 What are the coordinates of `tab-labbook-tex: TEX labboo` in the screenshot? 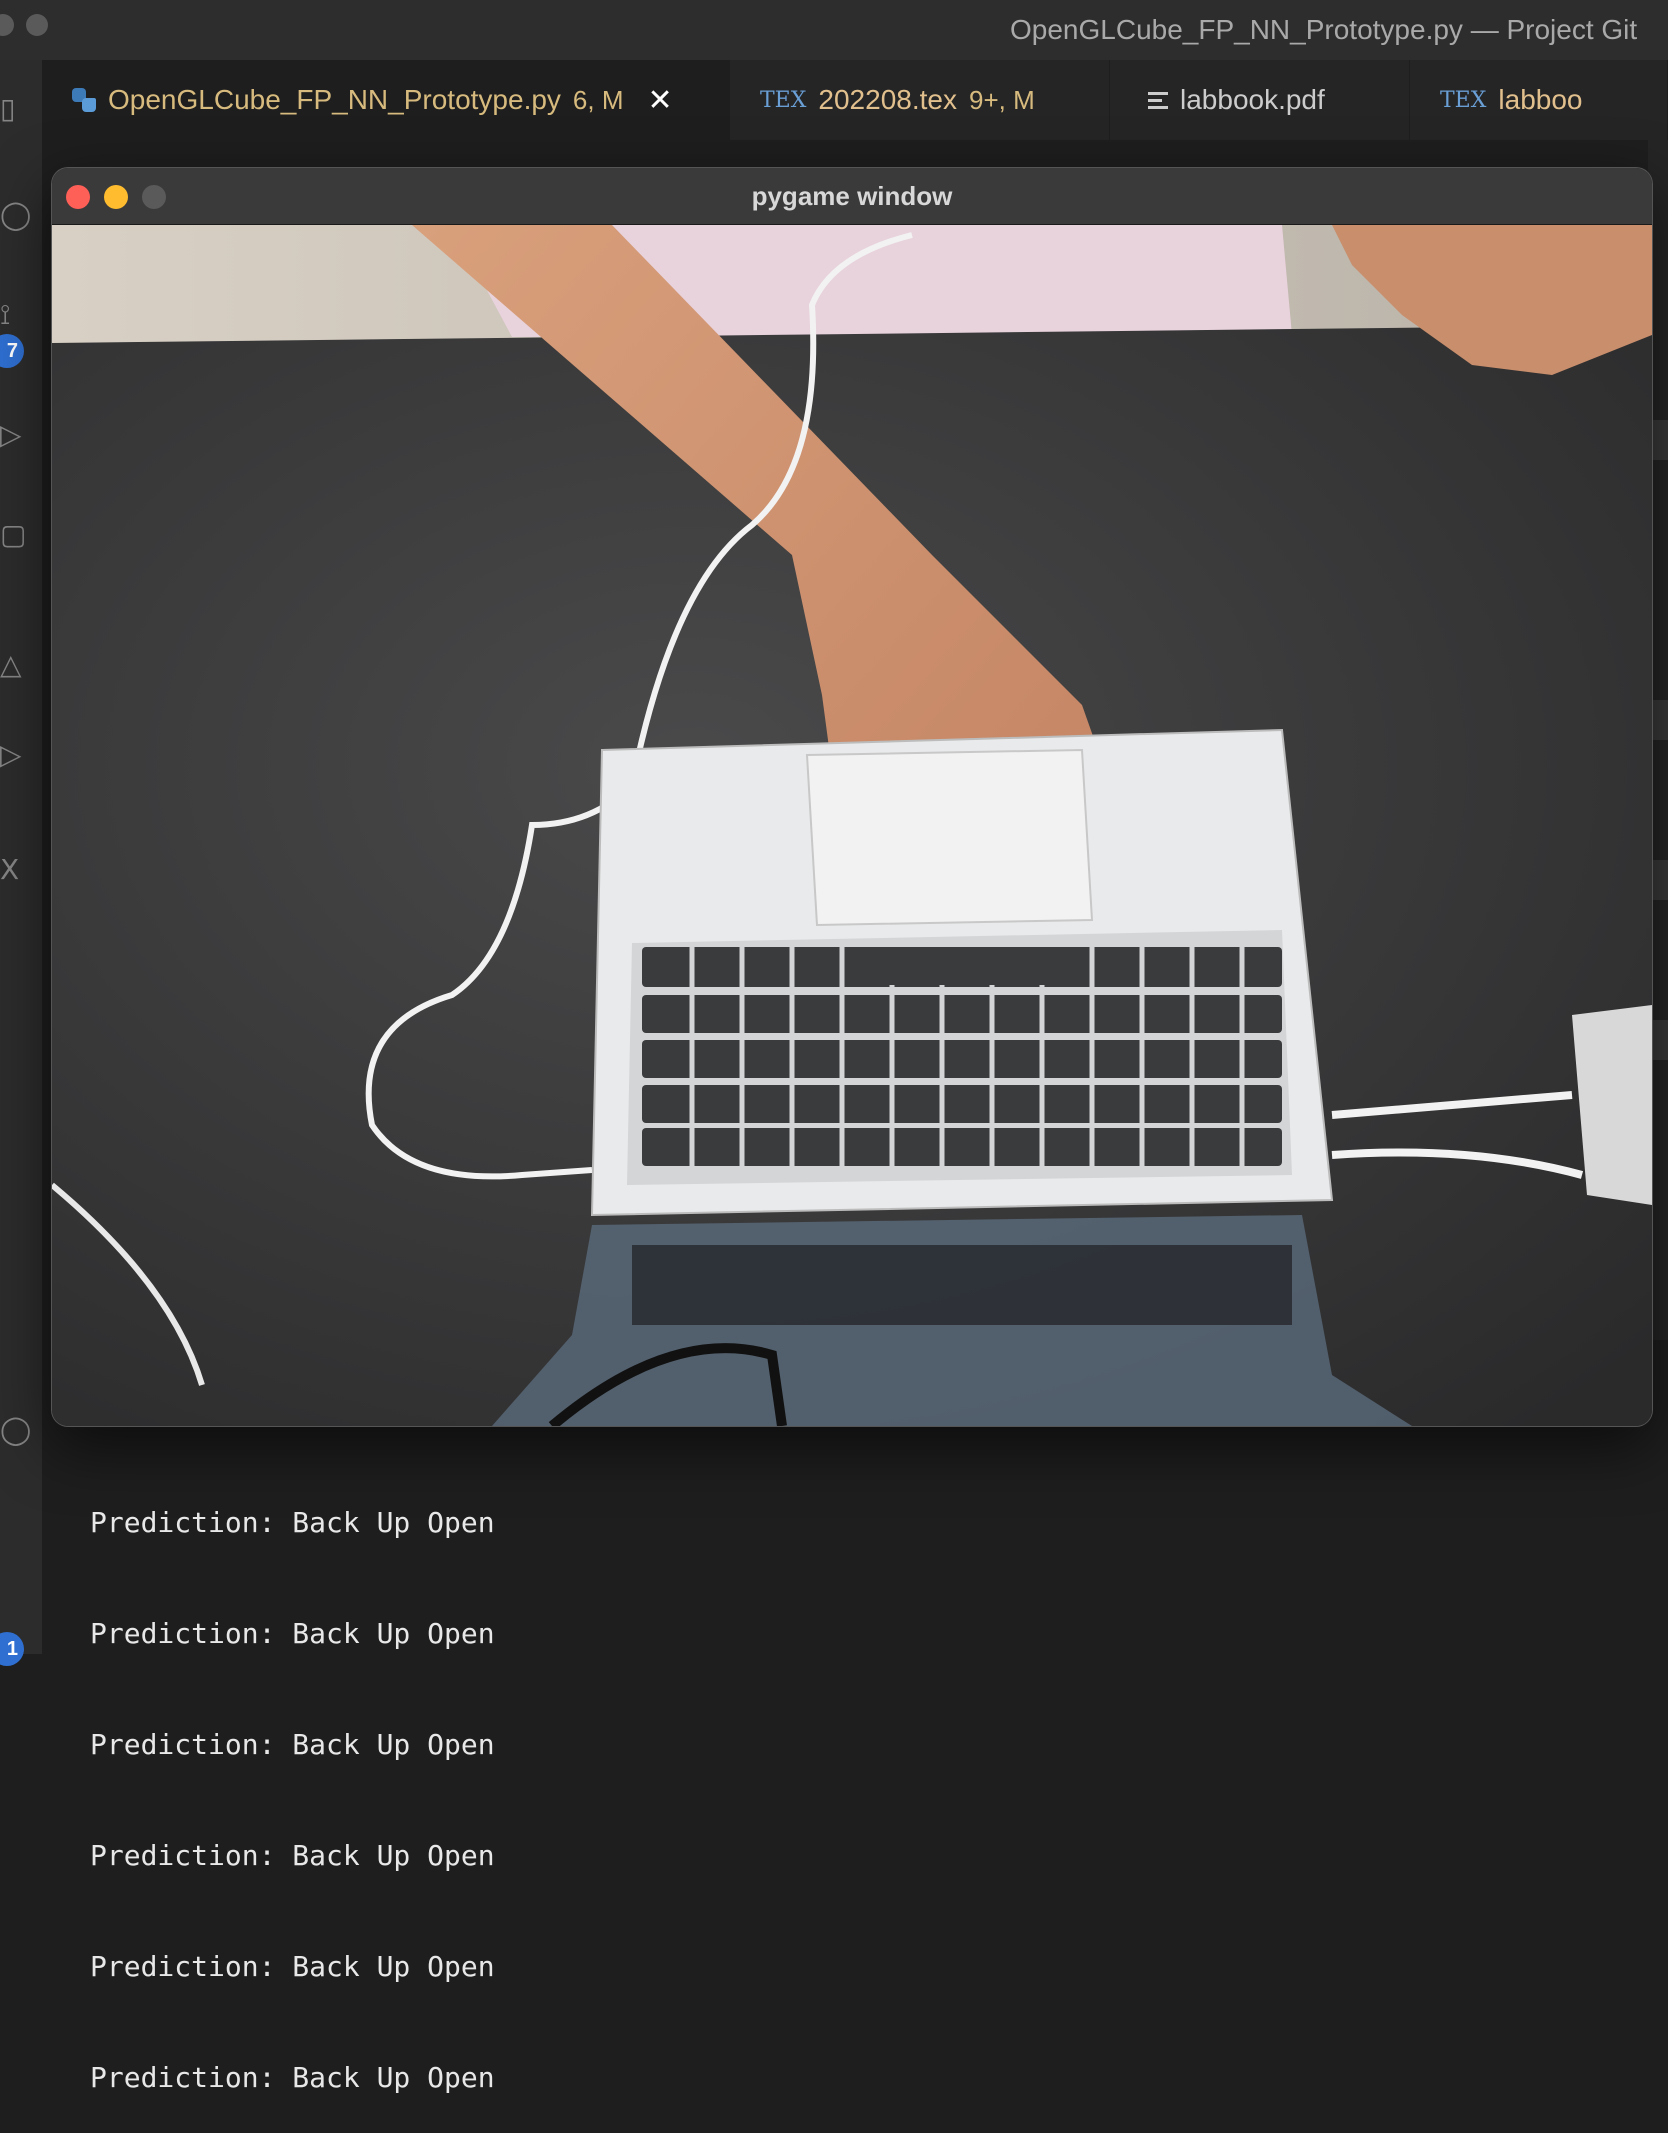 It's located at (1539, 100).